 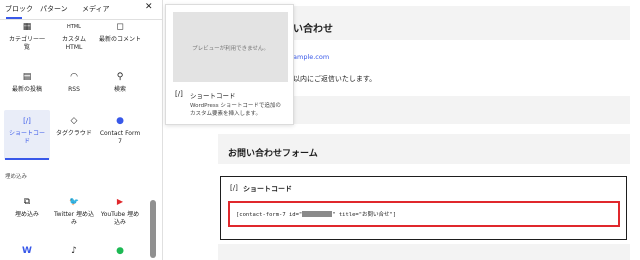 What do you see at coordinates (273, 152) in the screenshot?
I see `form-heading: お問い合わせフォーム` at bounding box center [273, 152].